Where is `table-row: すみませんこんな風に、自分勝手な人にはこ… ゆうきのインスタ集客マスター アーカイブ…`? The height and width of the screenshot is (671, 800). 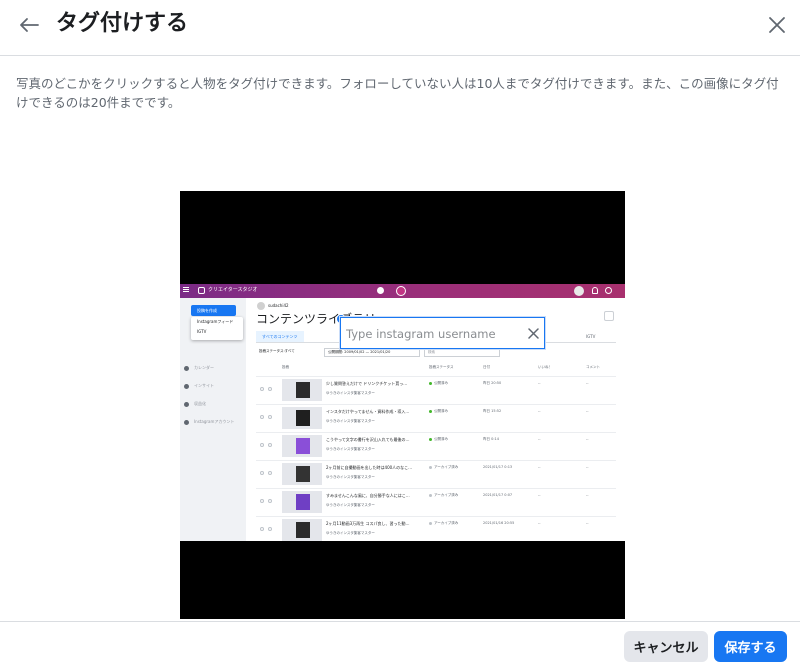 table-row: すみませんこんな風に、自分勝手な人にはこ… ゆうきのインスタ集客マスター アーカイブ… is located at coordinates (436, 501).